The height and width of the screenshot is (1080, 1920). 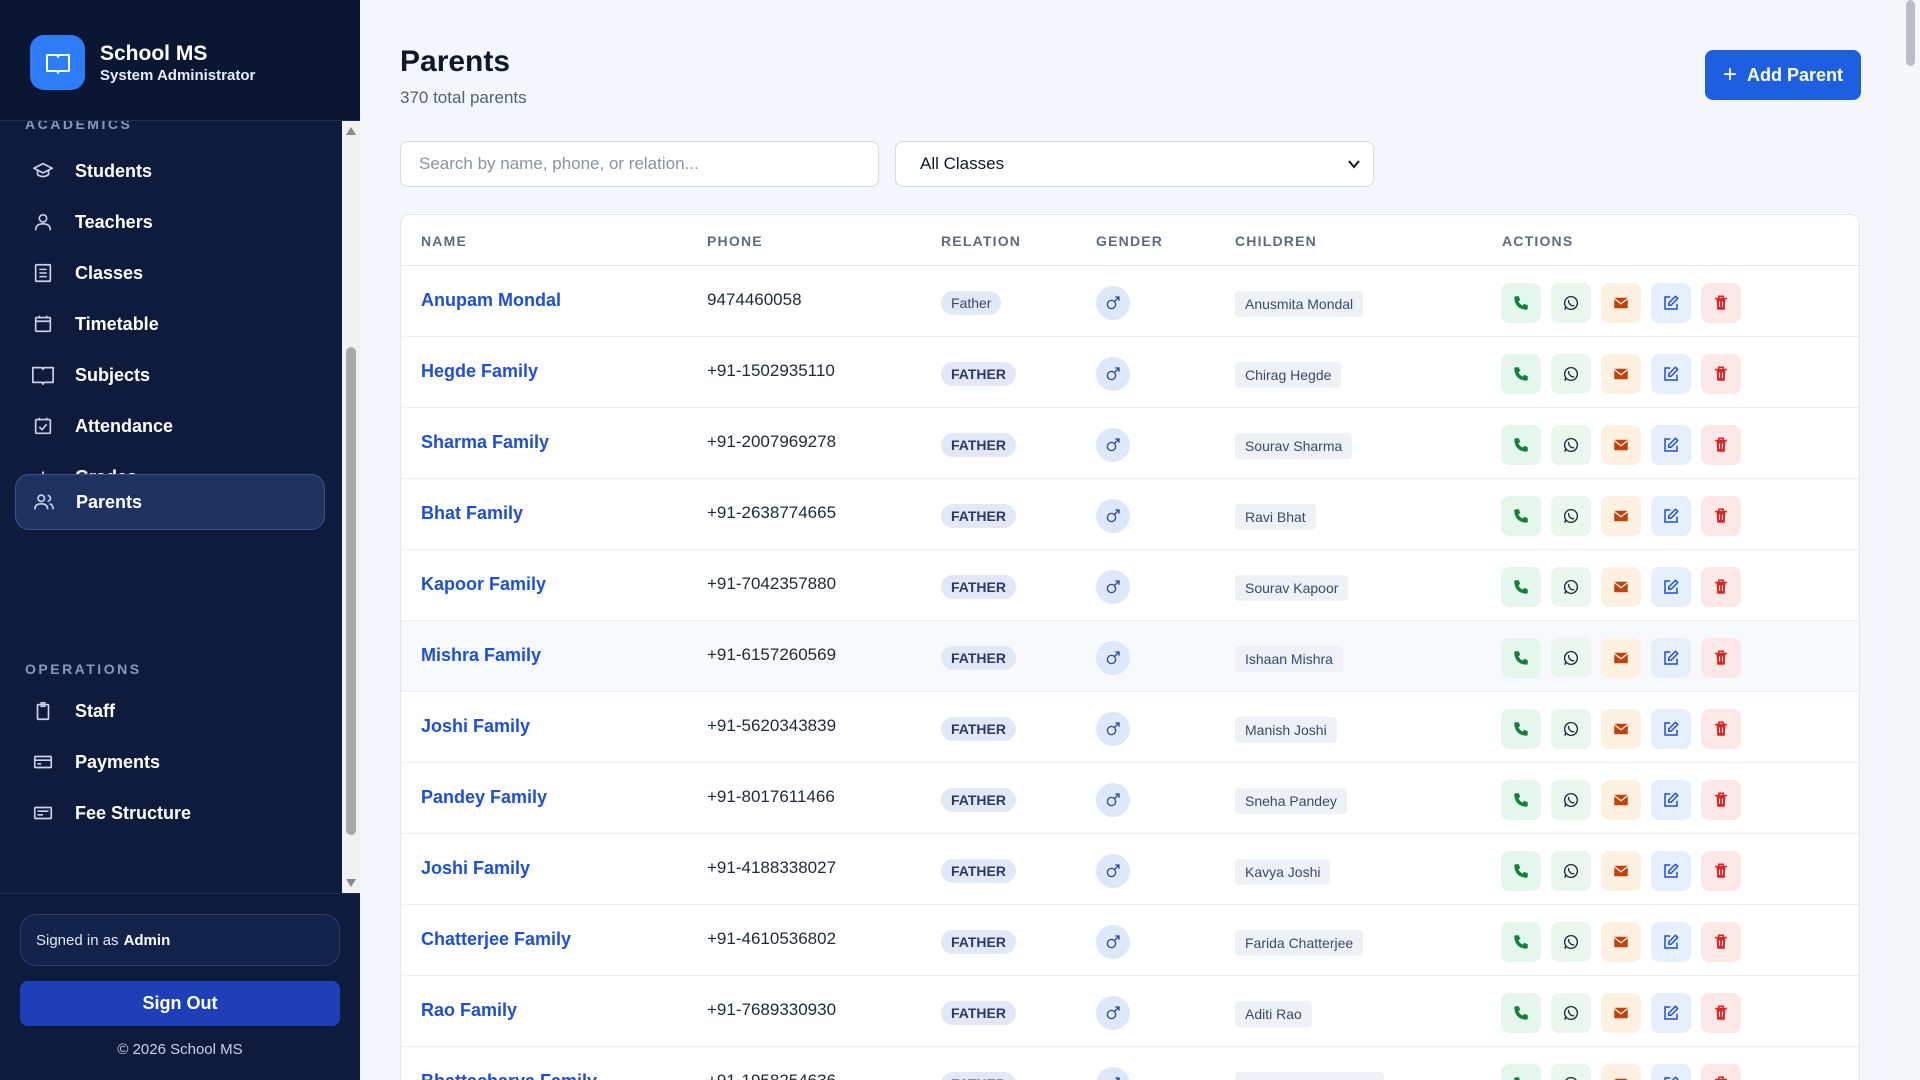 What do you see at coordinates (351, 591) in the screenshot?
I see `sidebar-scrollbar-thumb` at bounding box center [351, 591].